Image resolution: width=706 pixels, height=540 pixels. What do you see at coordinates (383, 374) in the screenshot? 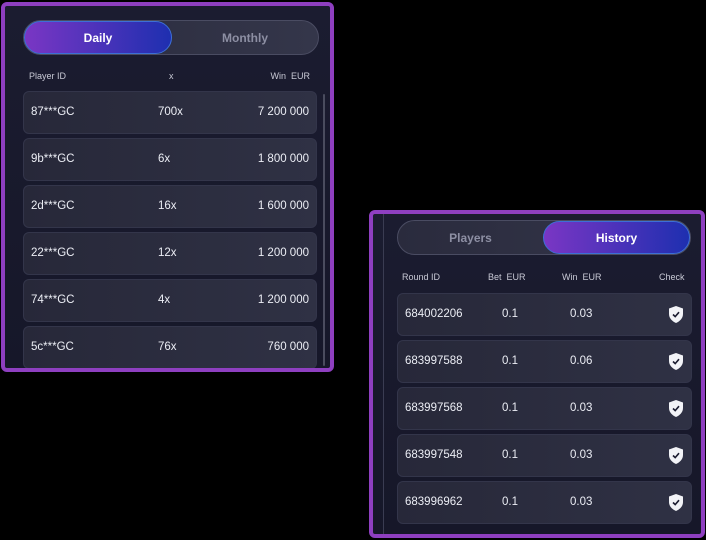
I see `divider` at bounding box center [383, 374].